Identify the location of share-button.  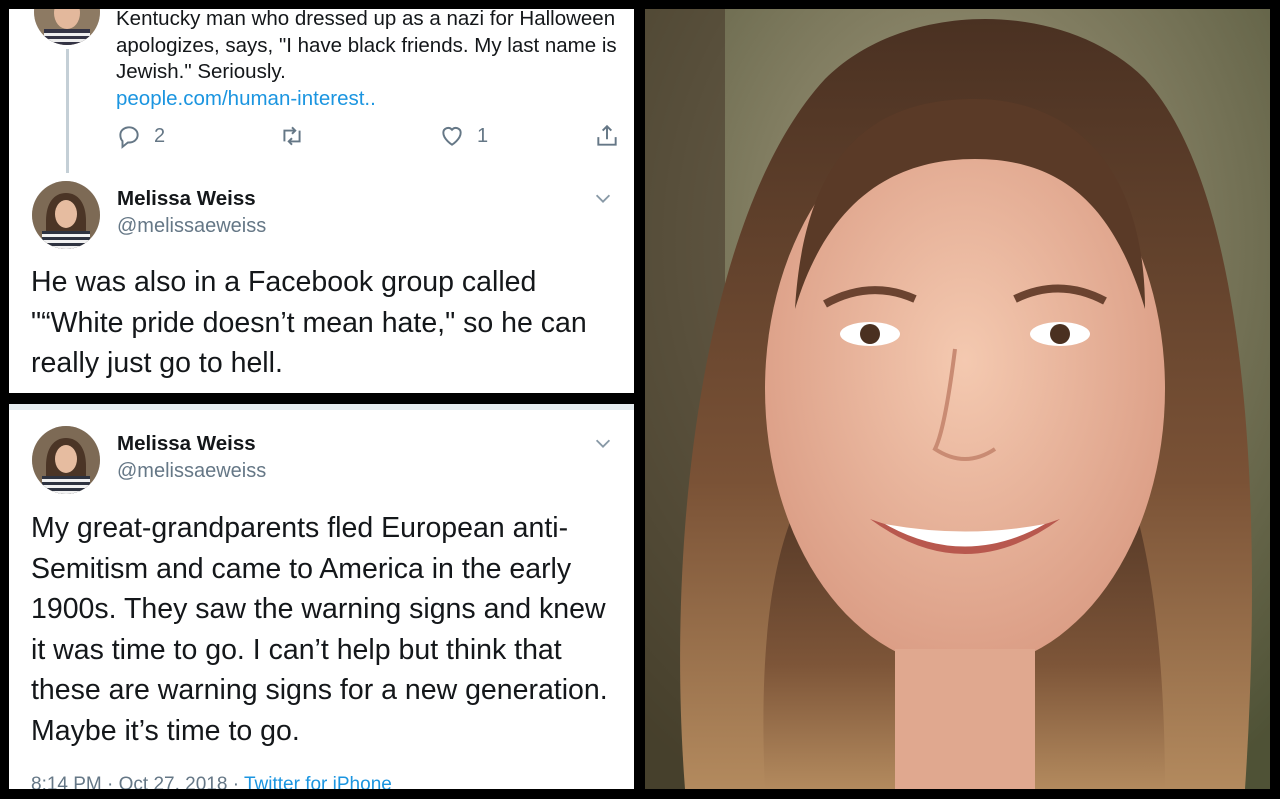
(607, 136).